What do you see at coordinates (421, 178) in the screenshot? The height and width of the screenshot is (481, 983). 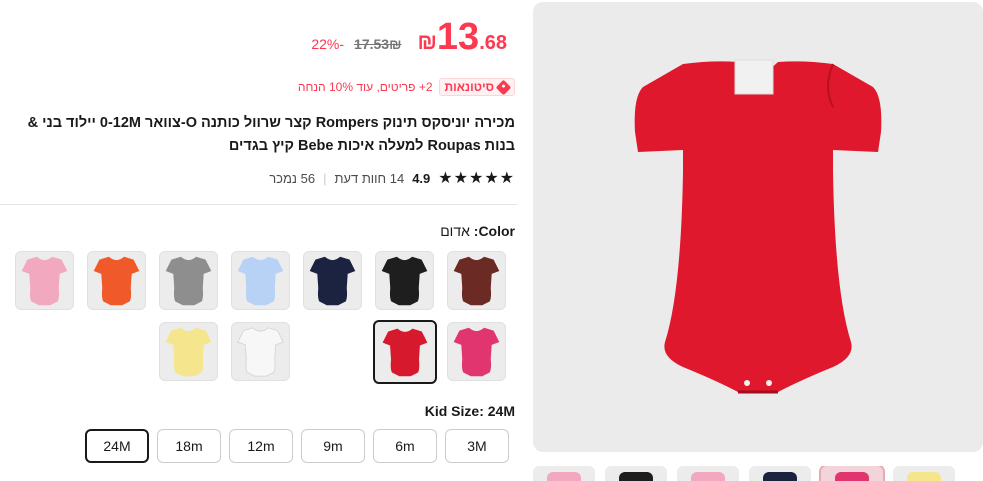 I see `rating-score: 4.9` at bounding box center [421, 178].